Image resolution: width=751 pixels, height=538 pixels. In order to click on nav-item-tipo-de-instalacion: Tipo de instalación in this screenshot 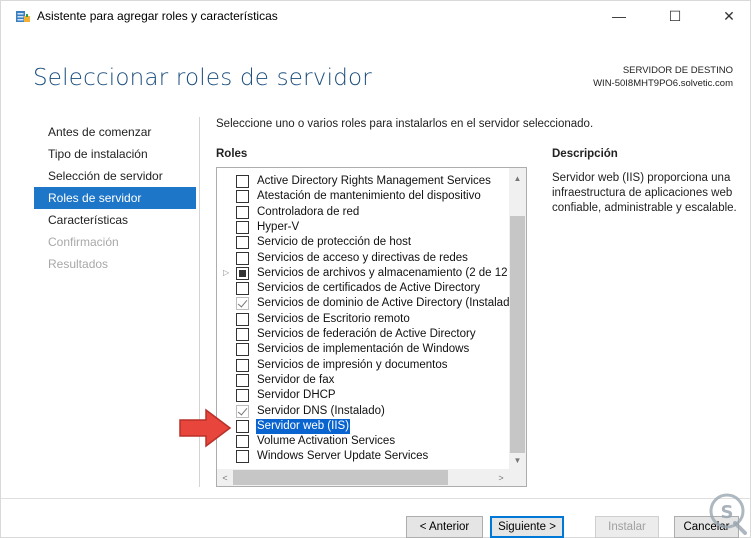, I will do `click(115, 154)`.